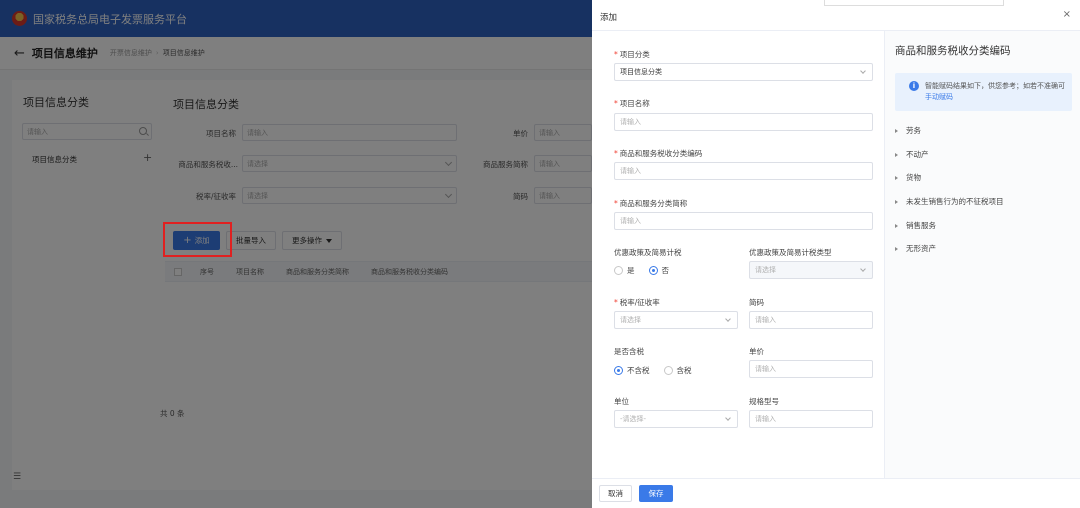 The width and height of the screenshot is (1080, 508). Describe the element at coordinates (638, 370) in the screenshot. I see `radio-label: 不含税` at that location.